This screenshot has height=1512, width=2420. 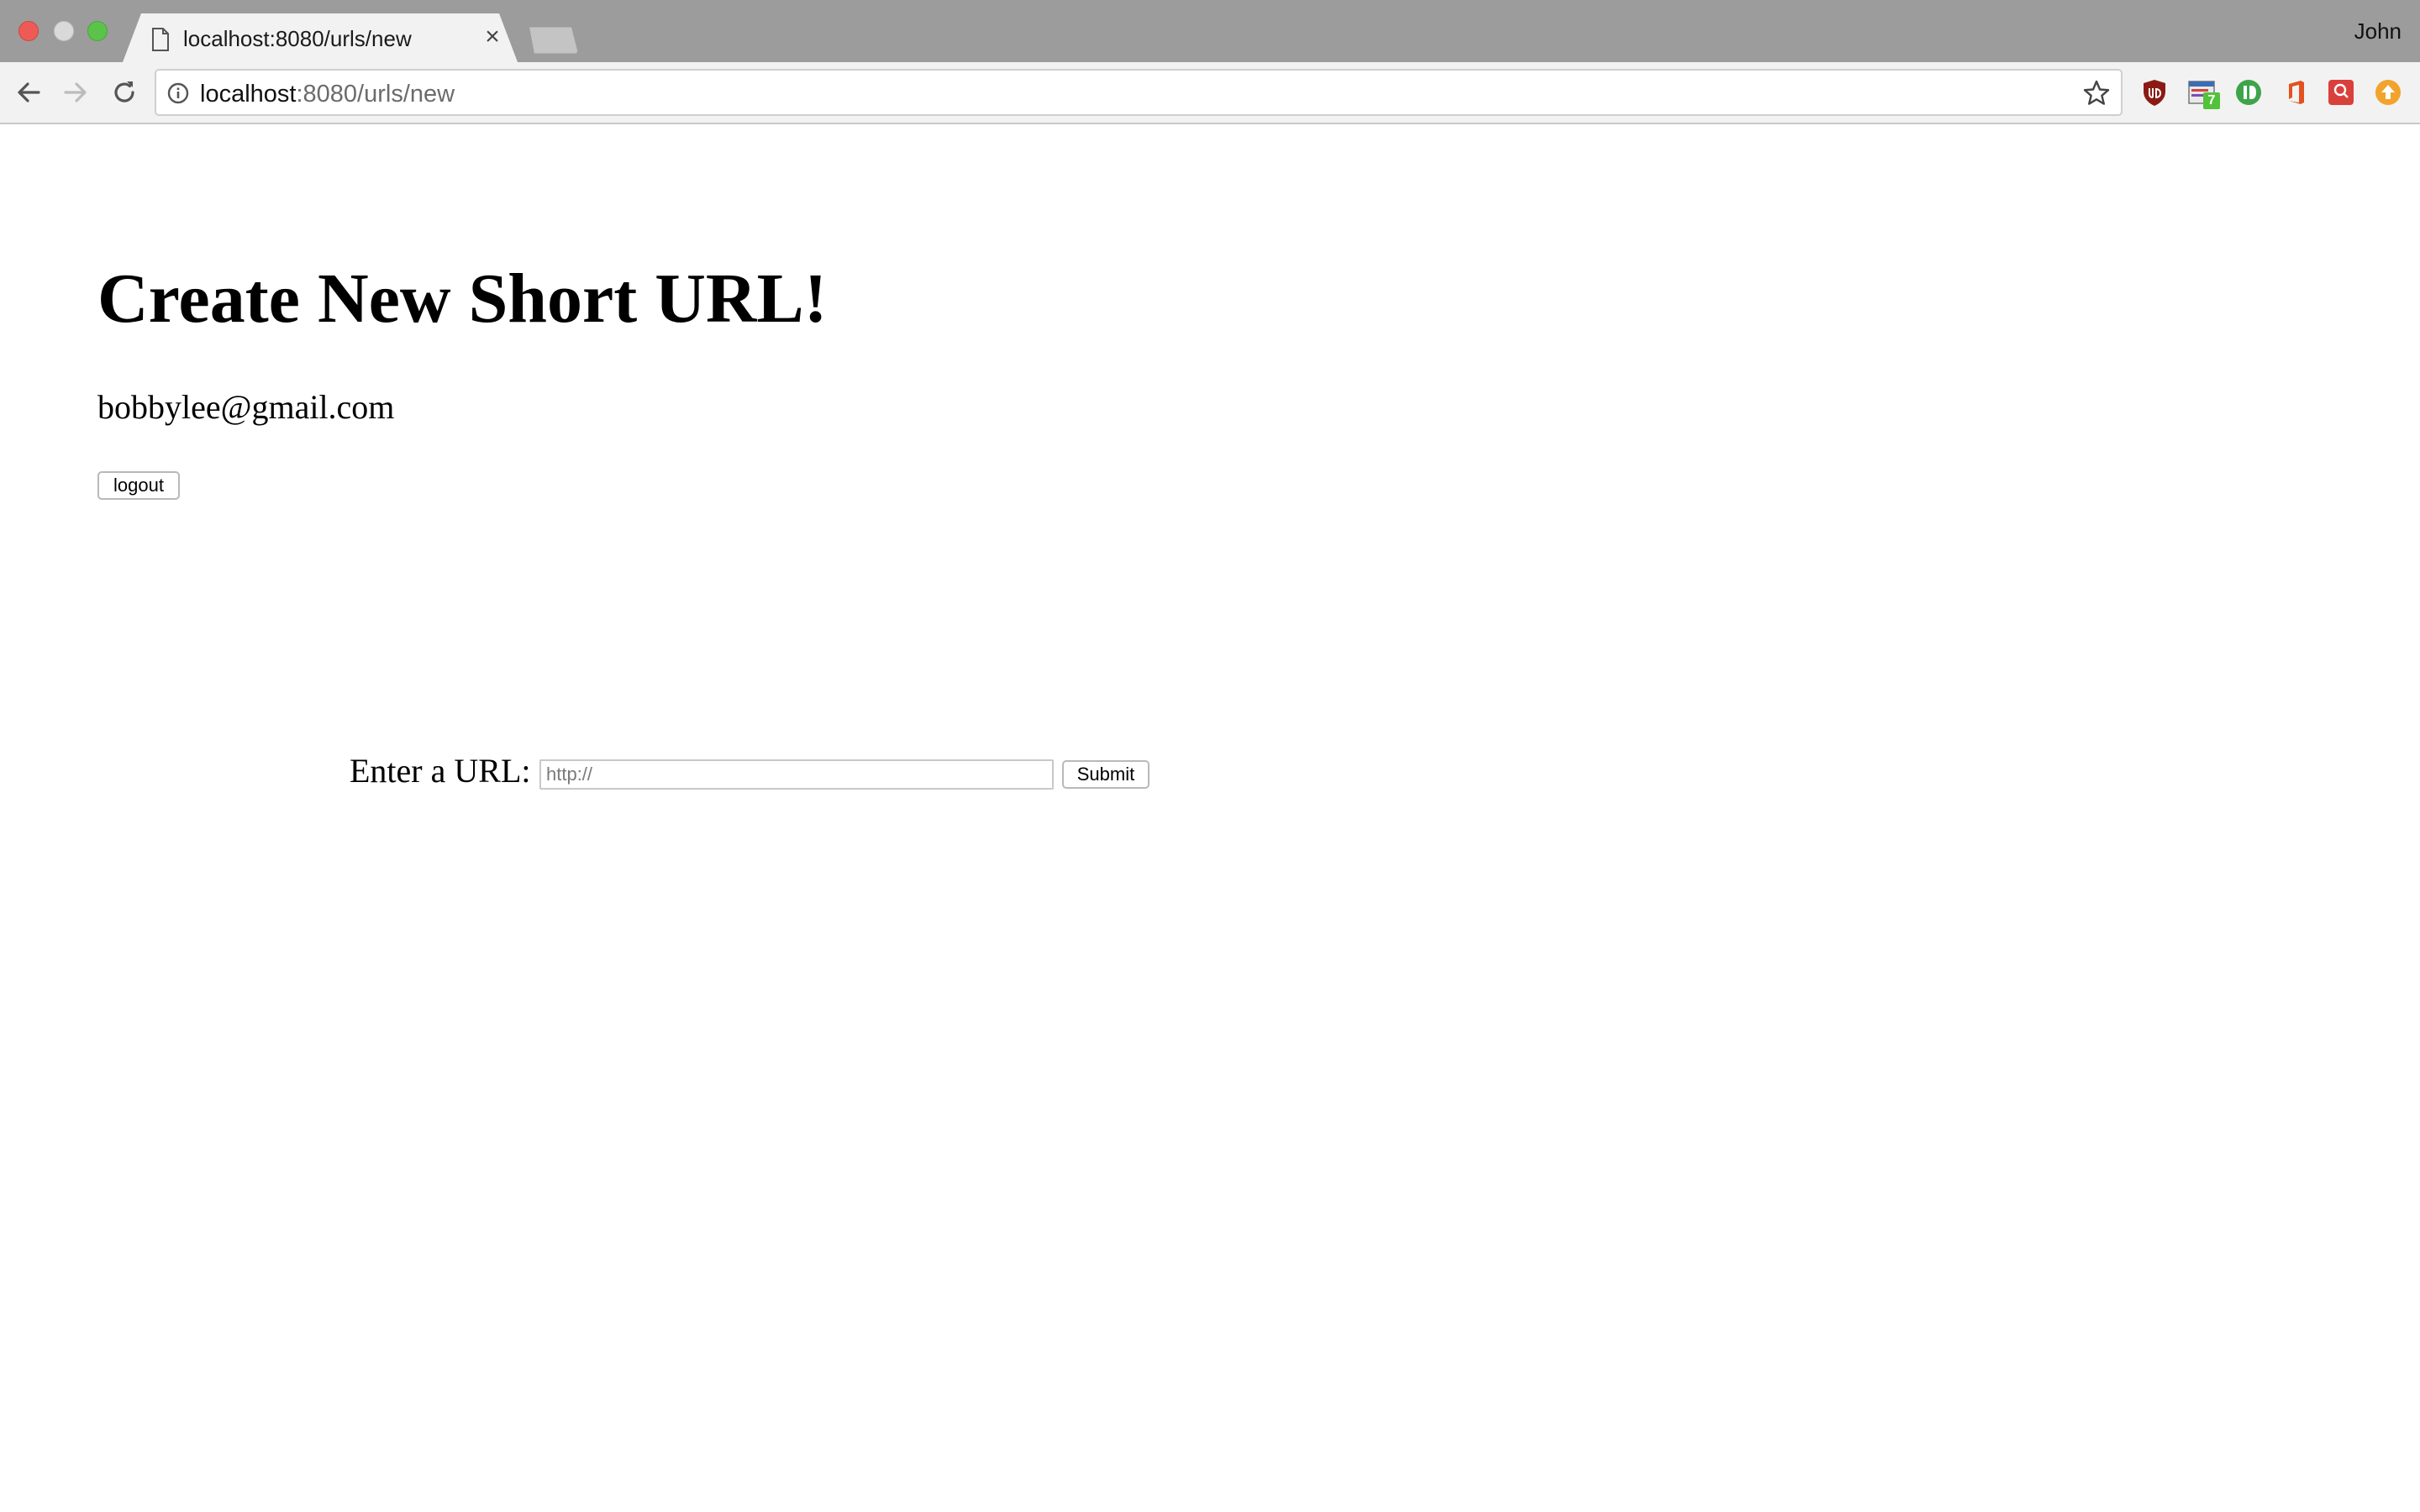 What do you see at coordinates (248, 94) in the screenshot?
I see `url-host: localhost` at bounding box center [248, 94].